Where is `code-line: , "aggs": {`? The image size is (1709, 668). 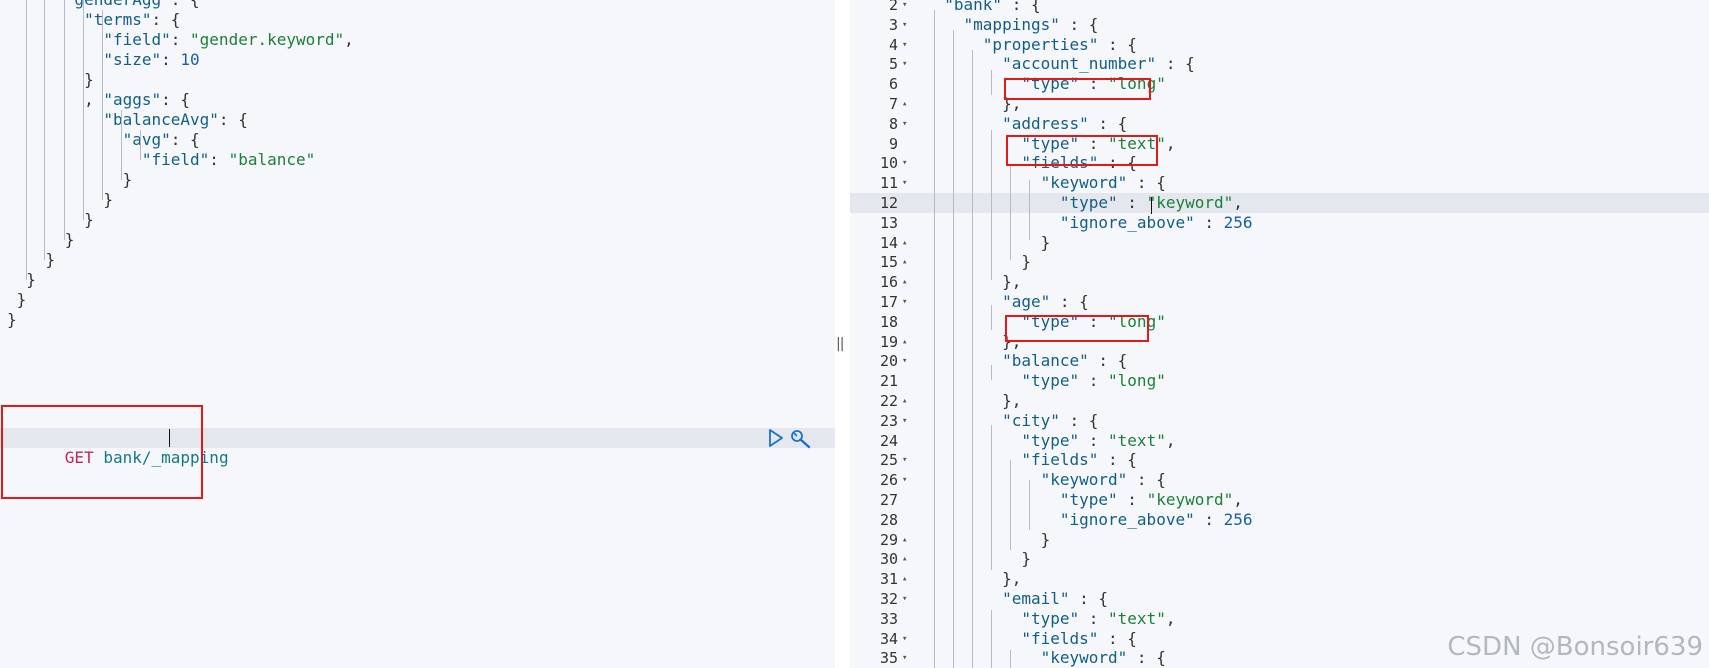
code-line: , "aggs": { is located at coordinates (417, 100).